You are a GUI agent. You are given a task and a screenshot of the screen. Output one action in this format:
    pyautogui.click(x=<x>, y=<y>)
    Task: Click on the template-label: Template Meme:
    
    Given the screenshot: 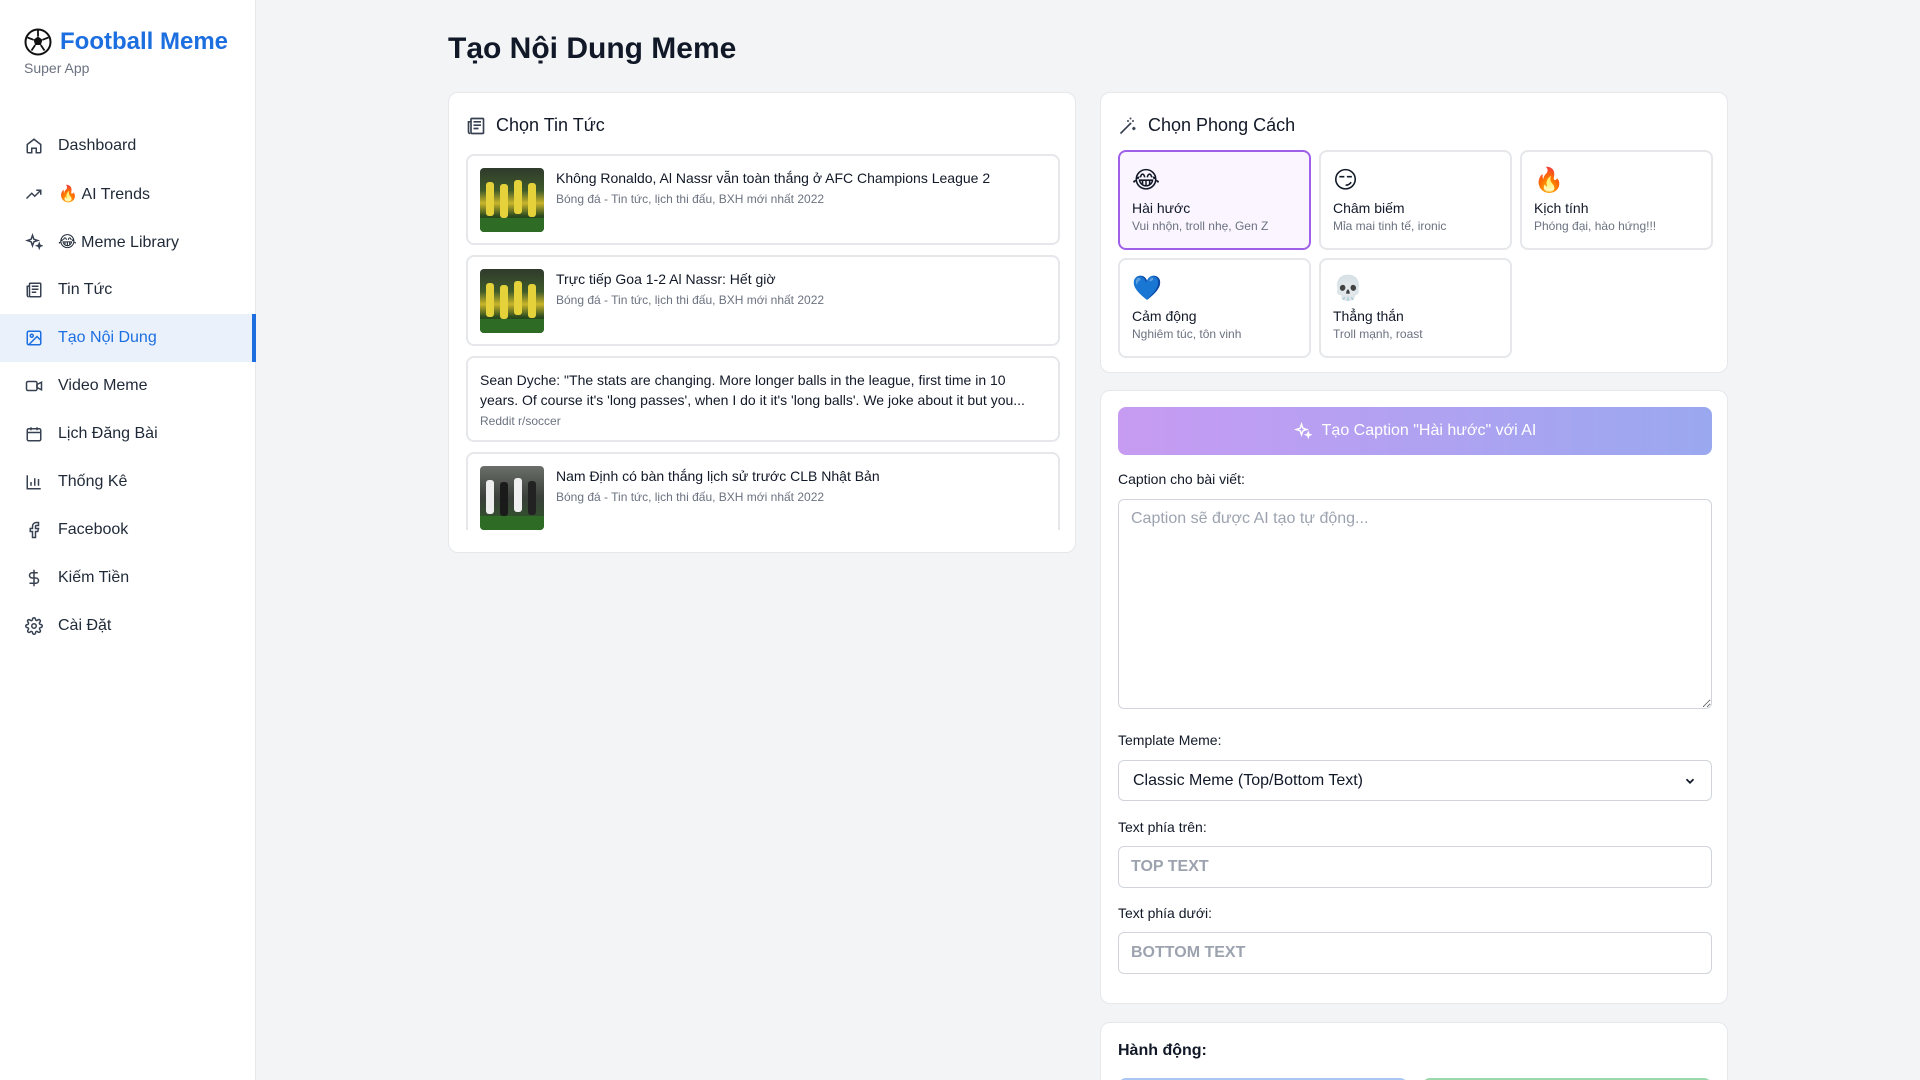 What is the action you would take?
    pyautogui.click(x=1170, y=740)
    